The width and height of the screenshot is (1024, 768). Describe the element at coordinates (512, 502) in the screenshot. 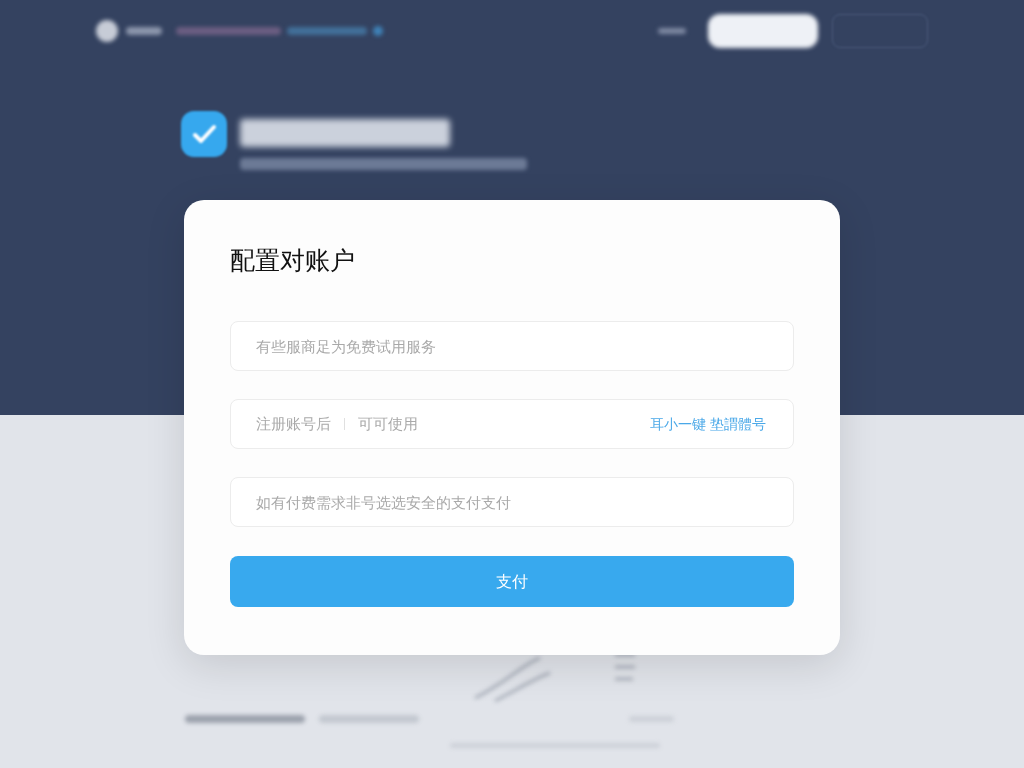

I see `text-input-field: 如有付费需求非号选选安全的支付支付` at that location.